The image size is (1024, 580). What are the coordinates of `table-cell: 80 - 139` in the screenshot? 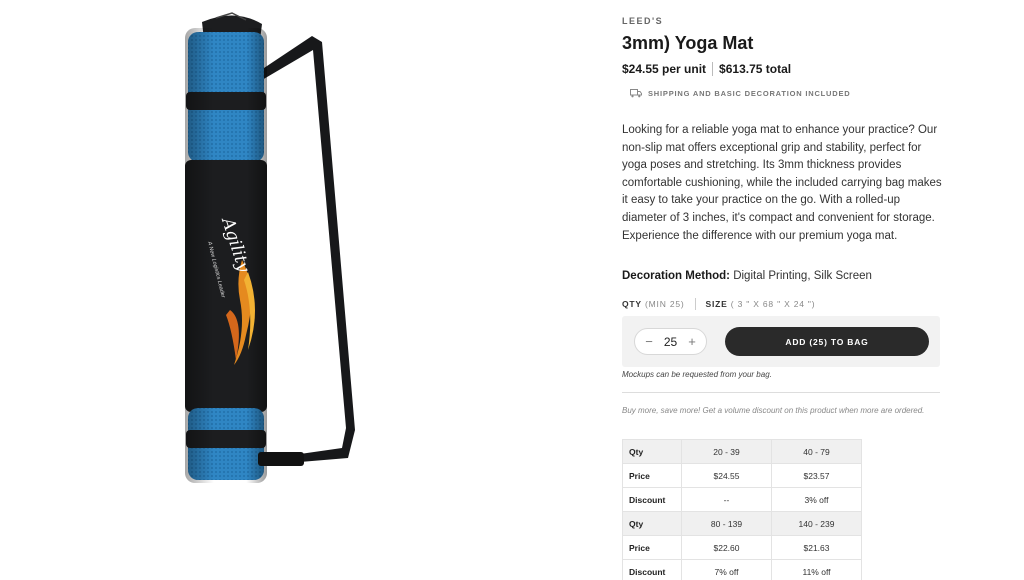 It's located at (726, 523).